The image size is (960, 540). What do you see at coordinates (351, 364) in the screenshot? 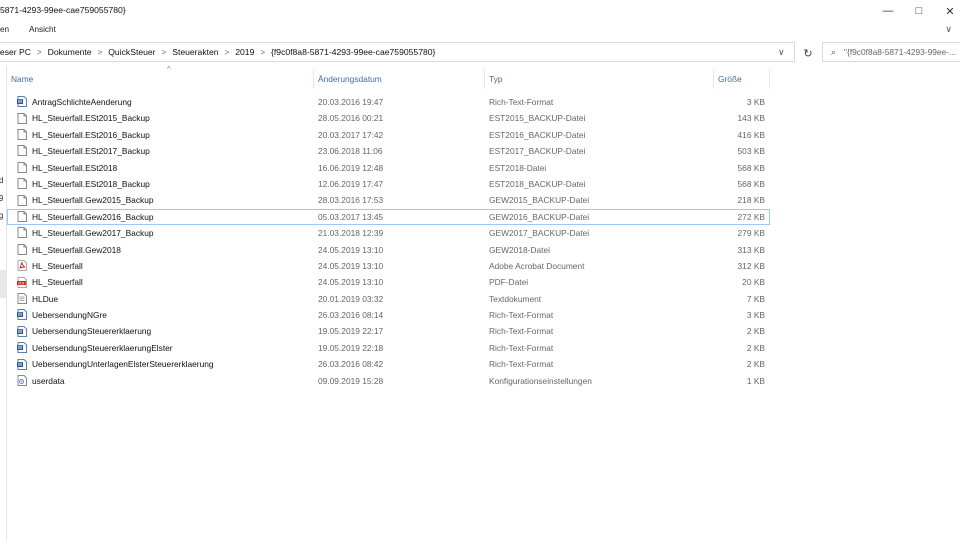
I see `file-date: 26.03.2016 08:42` at bounding box center [351, 364].